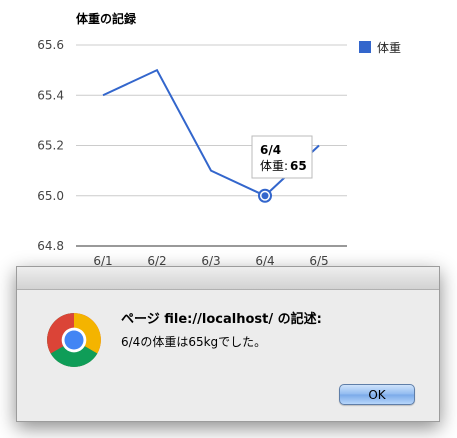  I want to click on legend-swatch, so click(365, 47).